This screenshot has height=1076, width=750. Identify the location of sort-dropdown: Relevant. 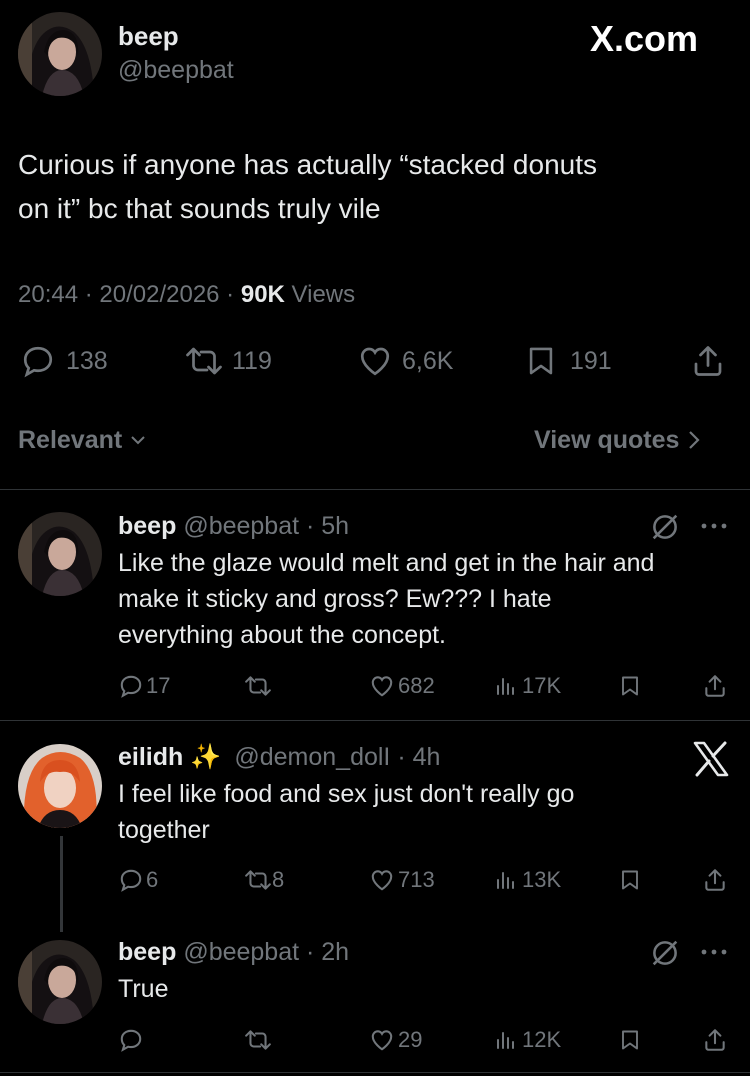
(83, 440).